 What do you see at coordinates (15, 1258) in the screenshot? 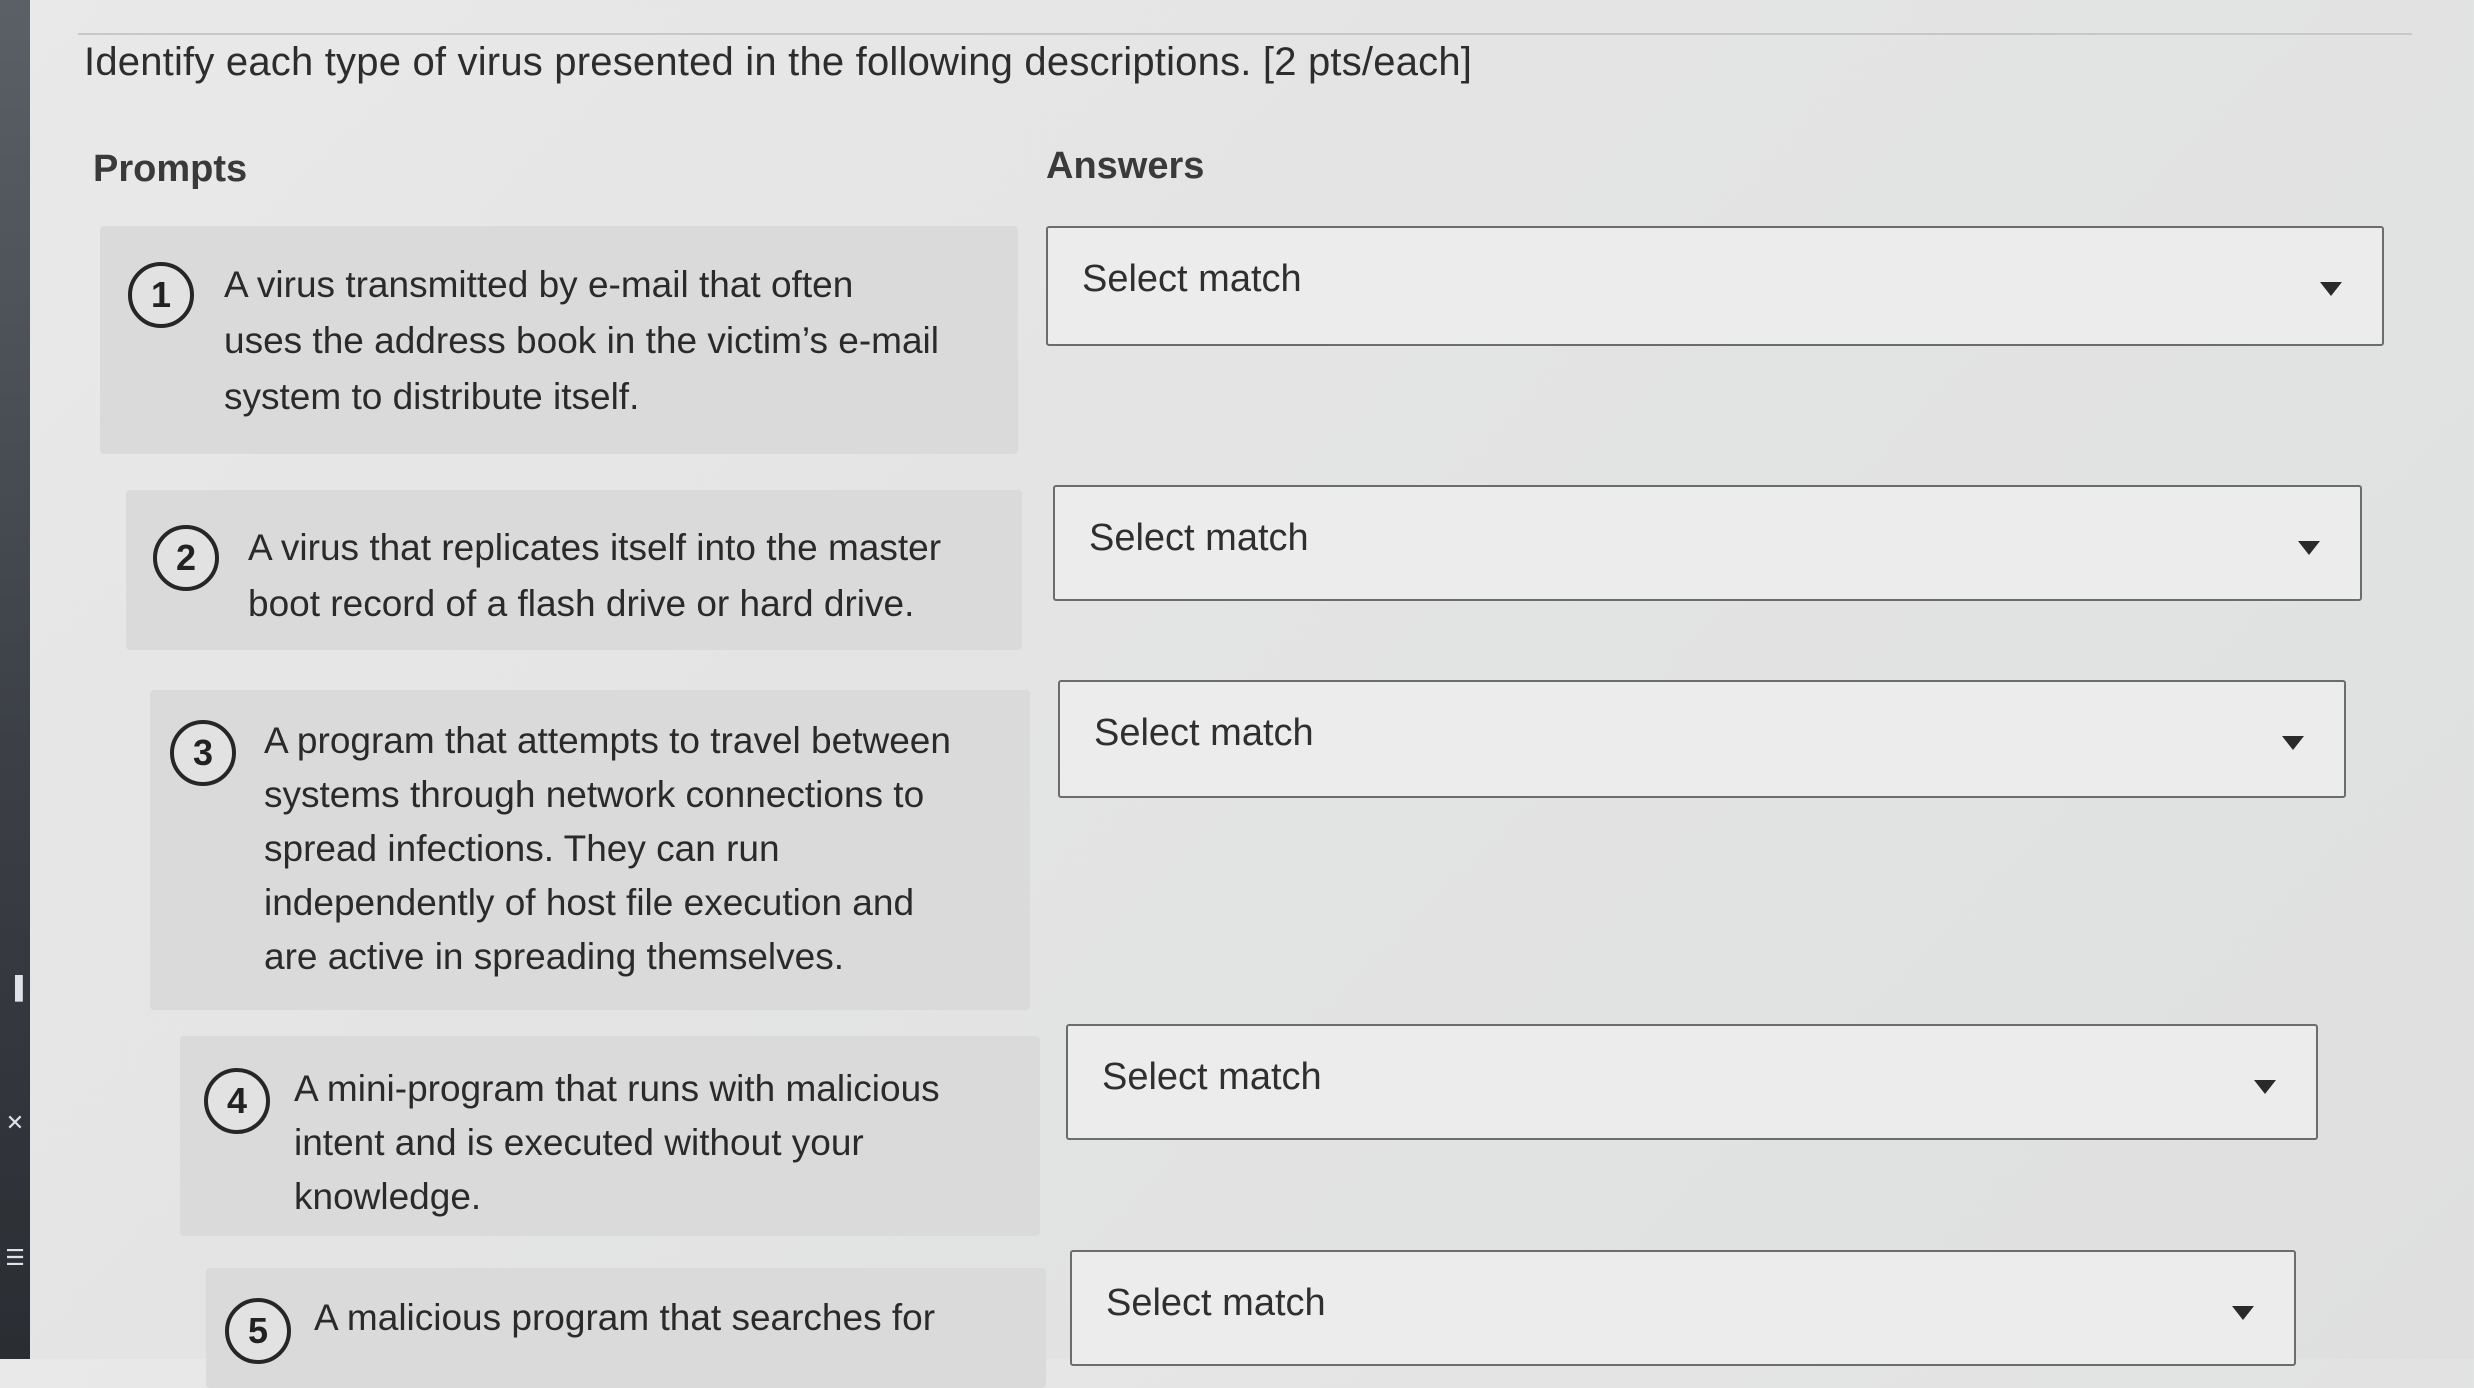
I see `notes-icon: ☰` at bounding box center [15, 1258].